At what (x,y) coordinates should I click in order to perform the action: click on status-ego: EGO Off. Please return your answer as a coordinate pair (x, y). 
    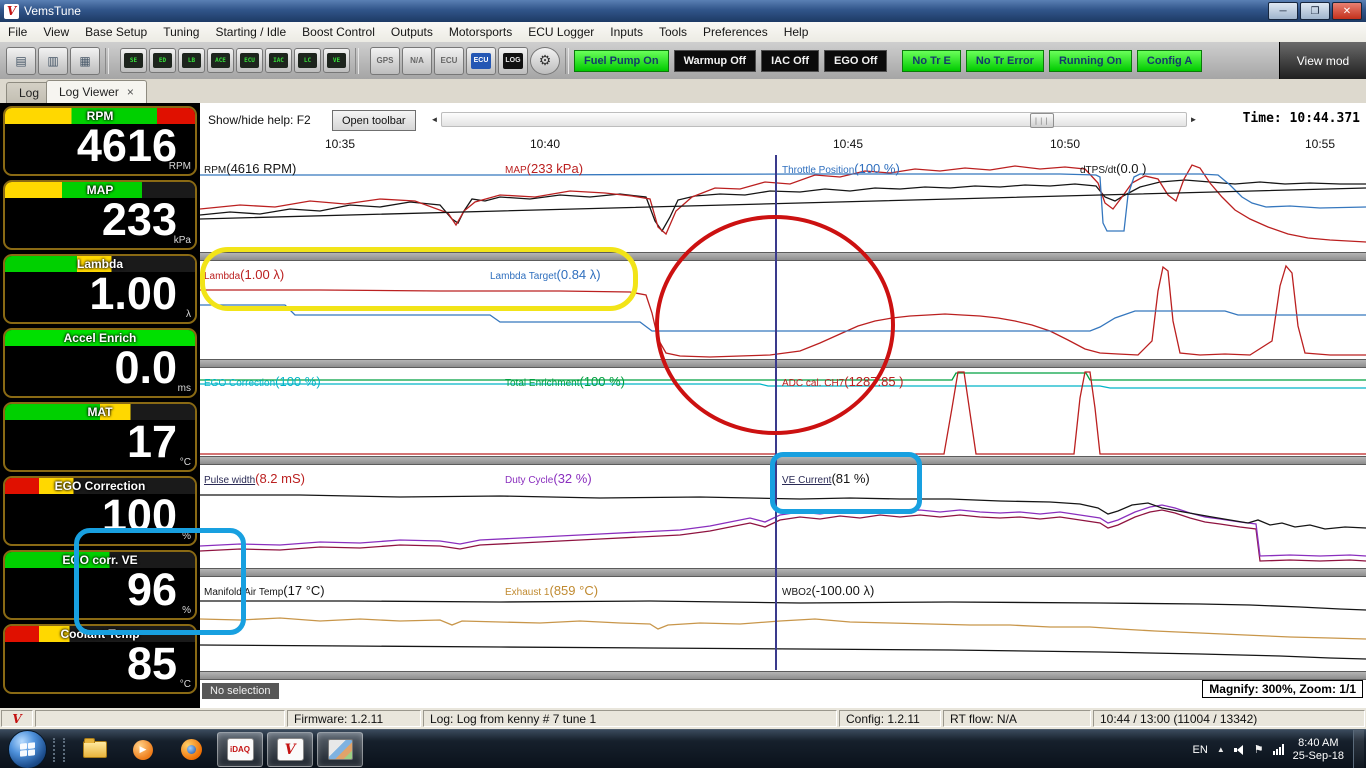
    Looking at the image, I should click on (855, 60).